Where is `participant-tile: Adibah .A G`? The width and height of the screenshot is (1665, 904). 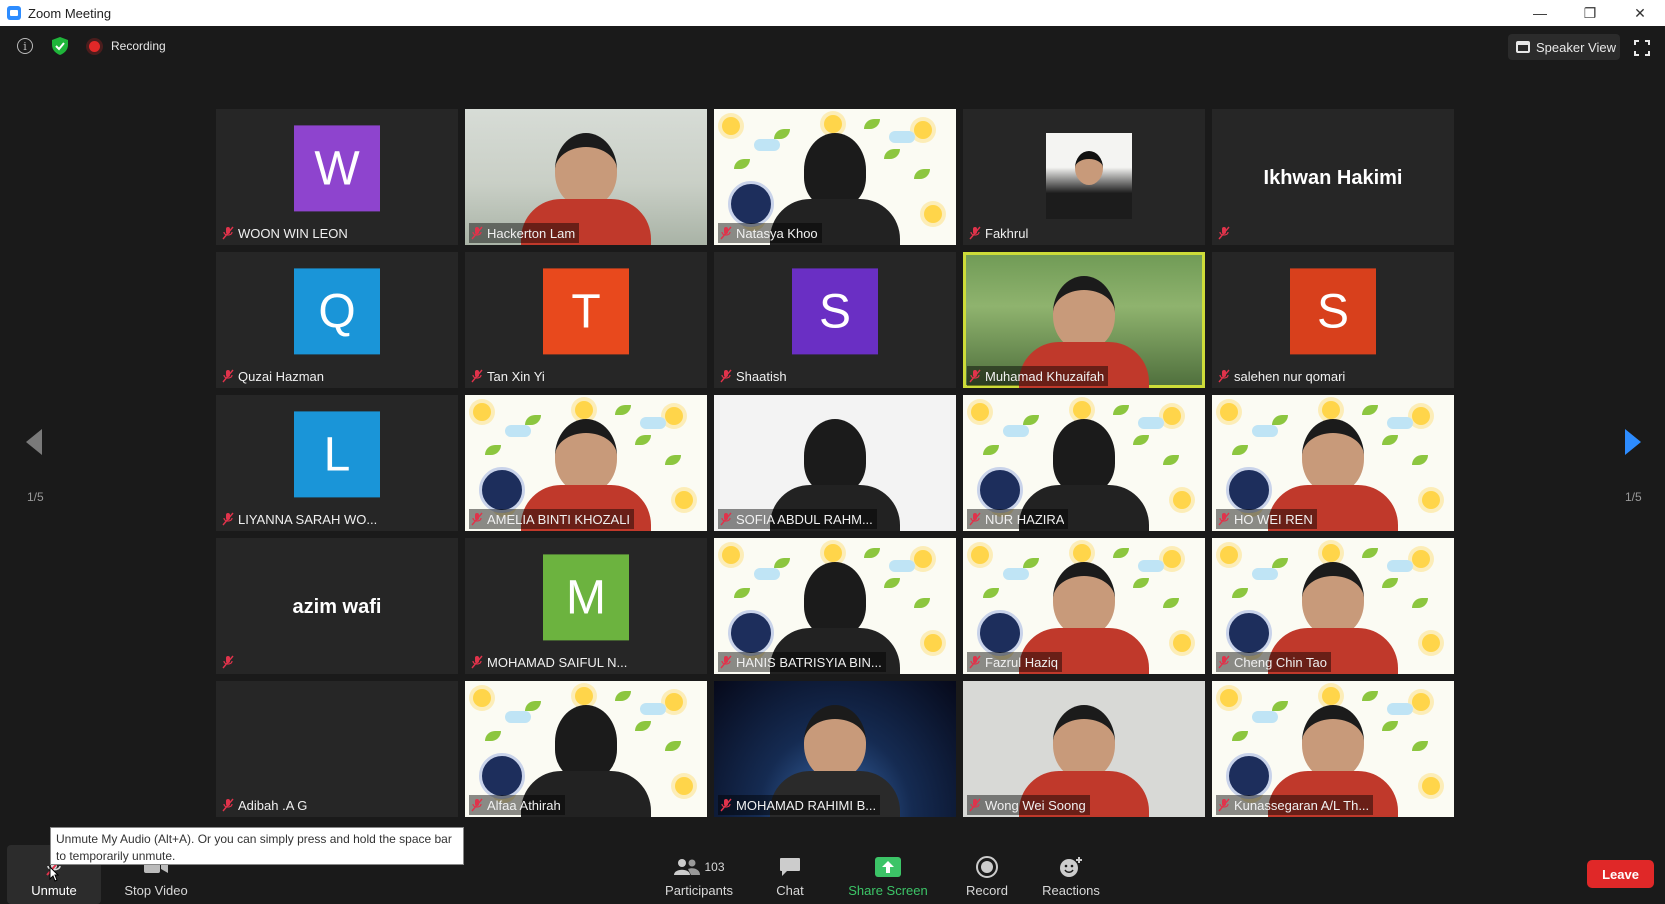 participant-tile: Adibah .A G is located at coordinates (337, 749).